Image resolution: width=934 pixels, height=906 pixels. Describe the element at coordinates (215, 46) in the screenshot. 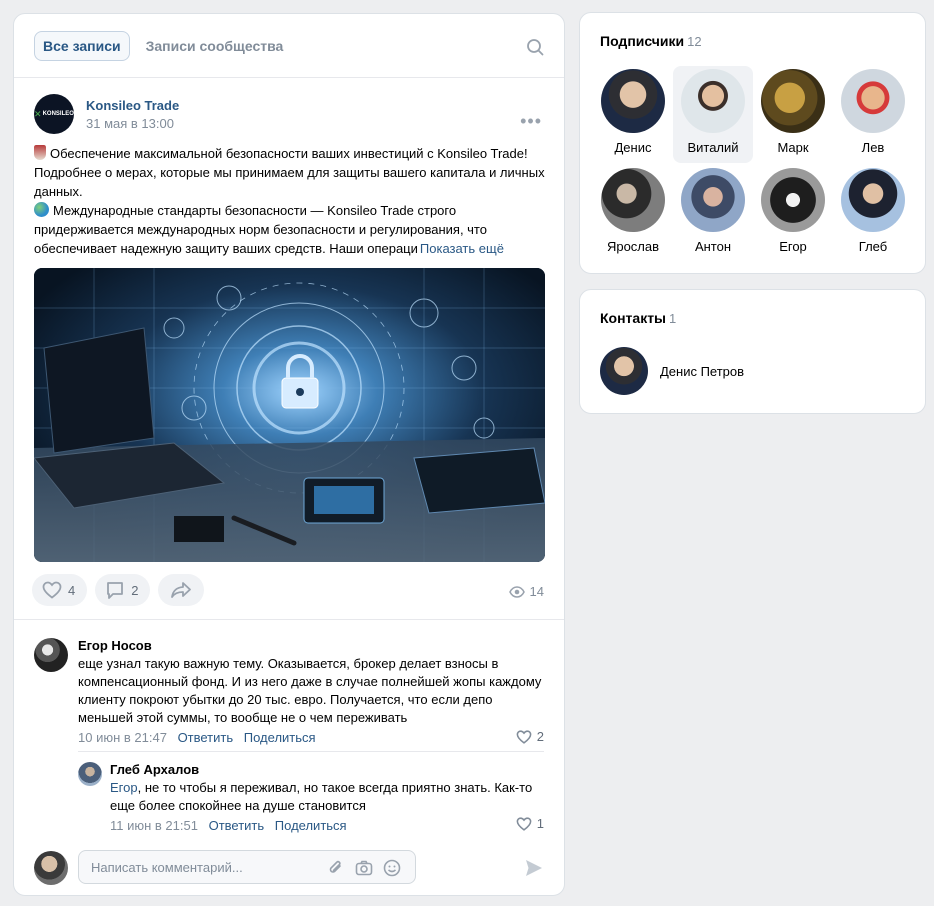

I see `tab-community-posts: Записи сообщества` at that location.